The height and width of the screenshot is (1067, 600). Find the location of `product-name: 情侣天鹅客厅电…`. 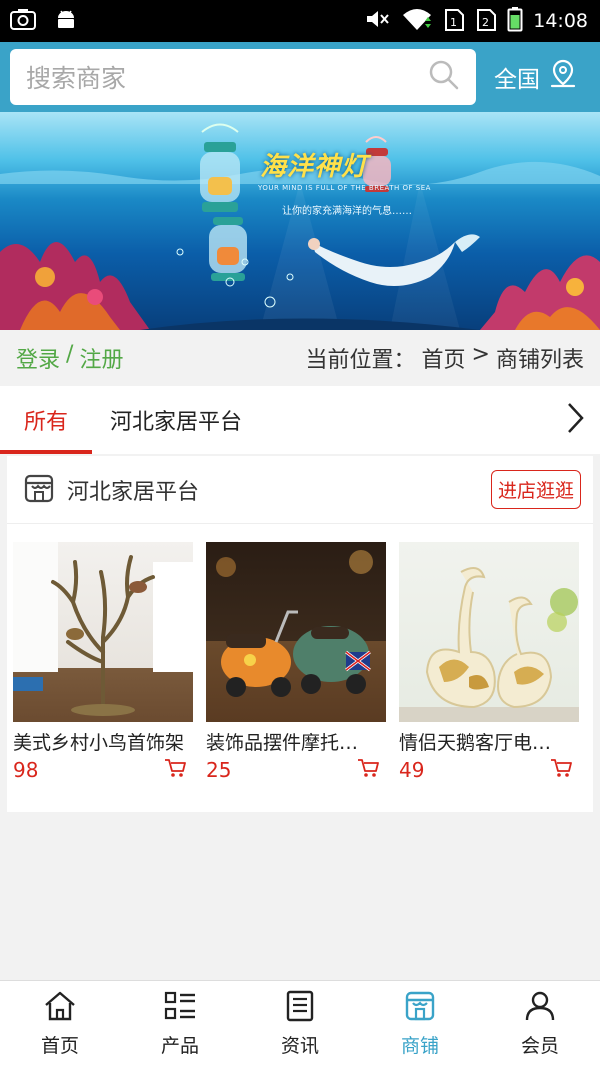

product-name: 情侣天鹅客厅电… is located at coordinates (489, 741).